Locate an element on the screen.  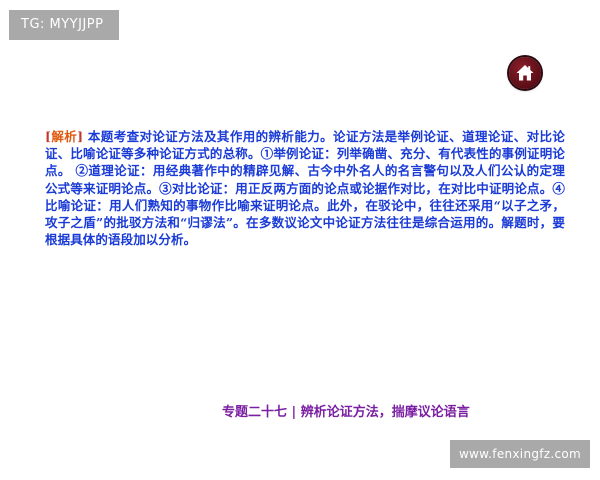
home-icon is located at coordinates (525, 73).